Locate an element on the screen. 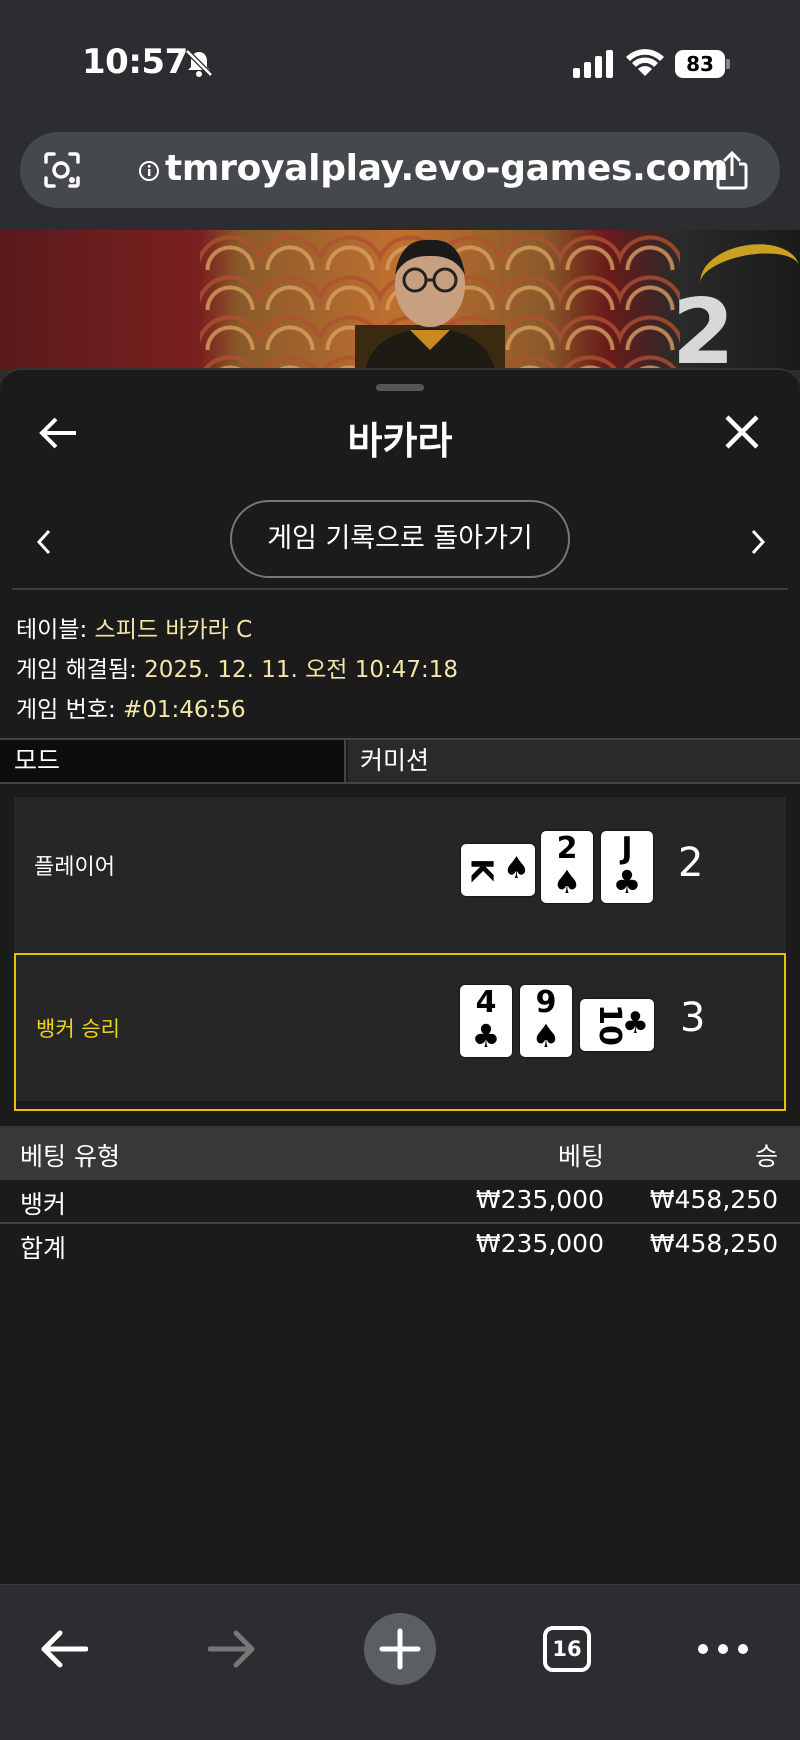 The width and height of the screenshot is (800, 1740). resolved-label: 게임 해결됨: is located at coordinates (80, 670).